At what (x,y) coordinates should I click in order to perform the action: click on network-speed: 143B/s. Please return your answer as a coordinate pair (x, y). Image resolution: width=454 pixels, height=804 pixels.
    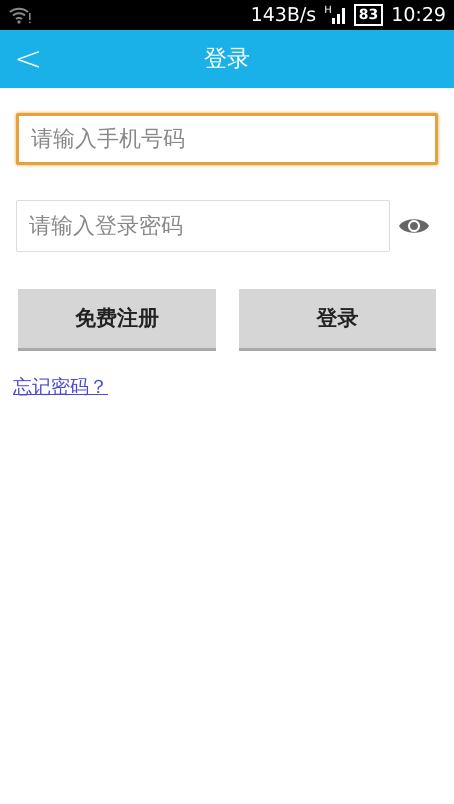
    Looking at the image, I should click on (283, 15).